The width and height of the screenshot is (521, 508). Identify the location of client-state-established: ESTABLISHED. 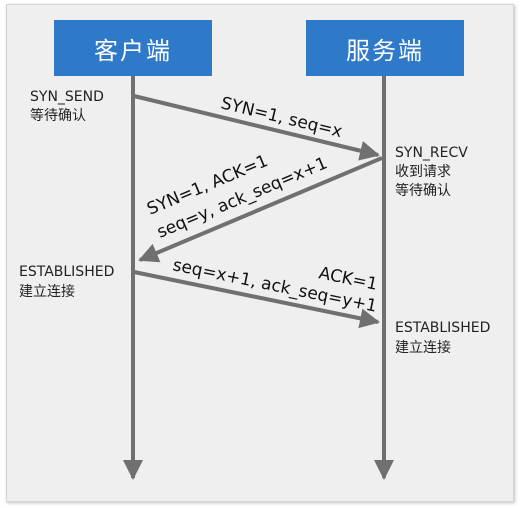
(66, 272).